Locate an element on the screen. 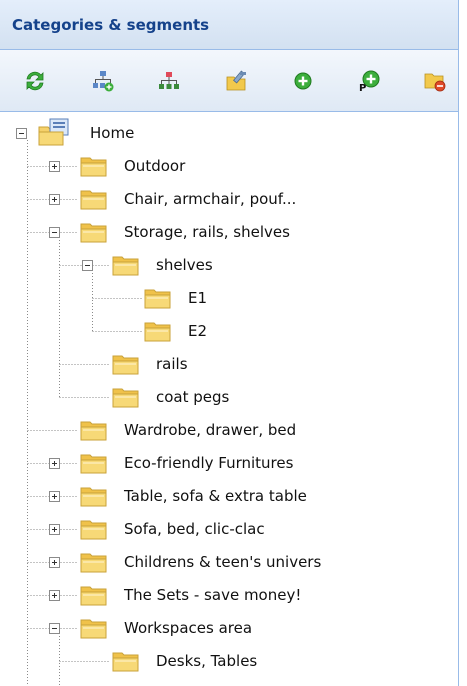 The height and width of the screenshot is (686, 467). tree-node-label: E2 is located at coordinates (198, 331).